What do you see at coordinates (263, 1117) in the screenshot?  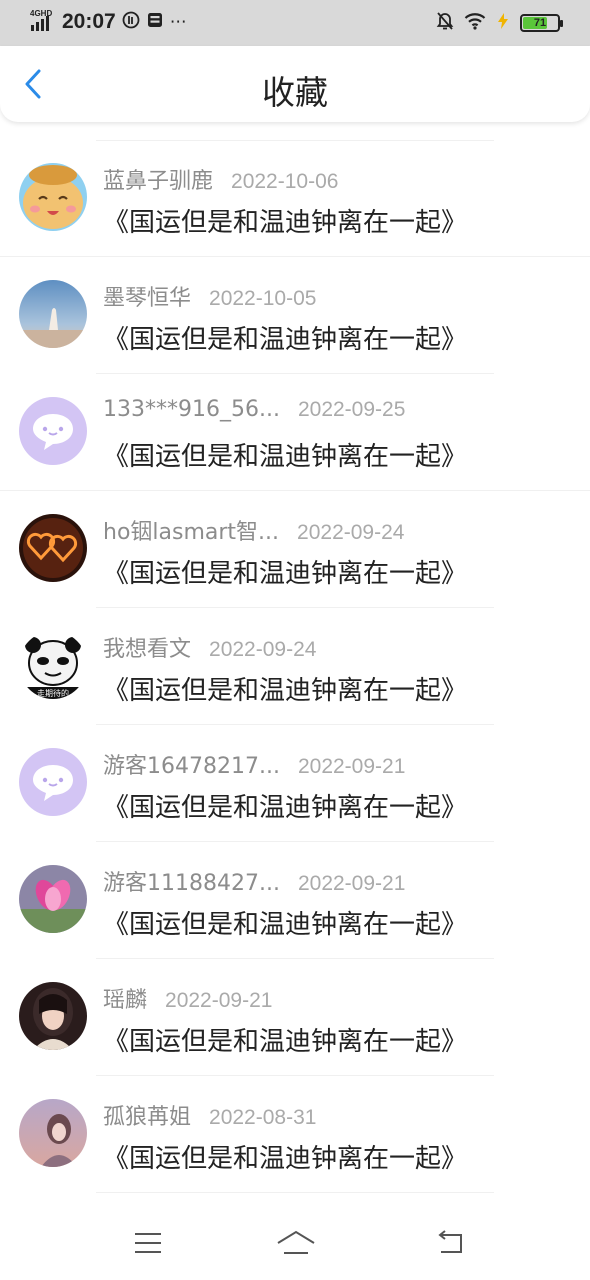 I see `favorite-date: 2022-08-31` at bounding box center [263, 1117].